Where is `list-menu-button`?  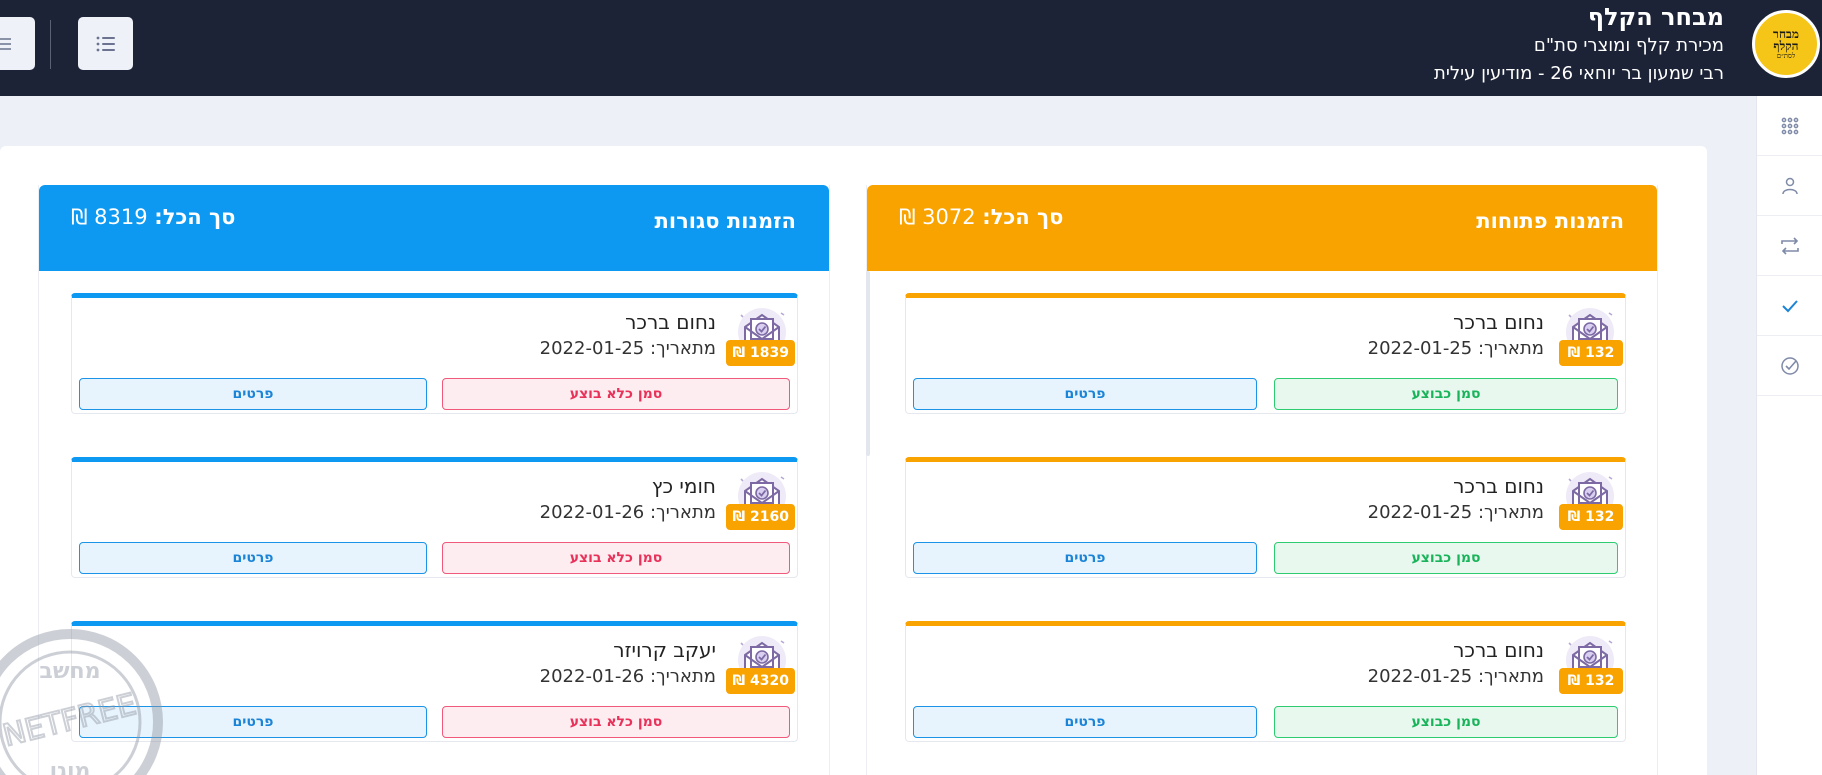
list-menu-button is located at coordinates (105, 43).